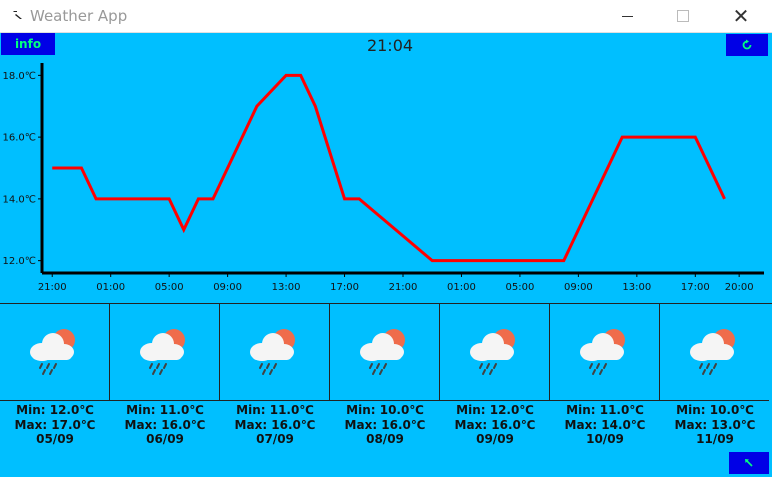 Image resolution: width=772 pixels, height=477 pixels. I want to click on maximize-icon, so click(683, 16).